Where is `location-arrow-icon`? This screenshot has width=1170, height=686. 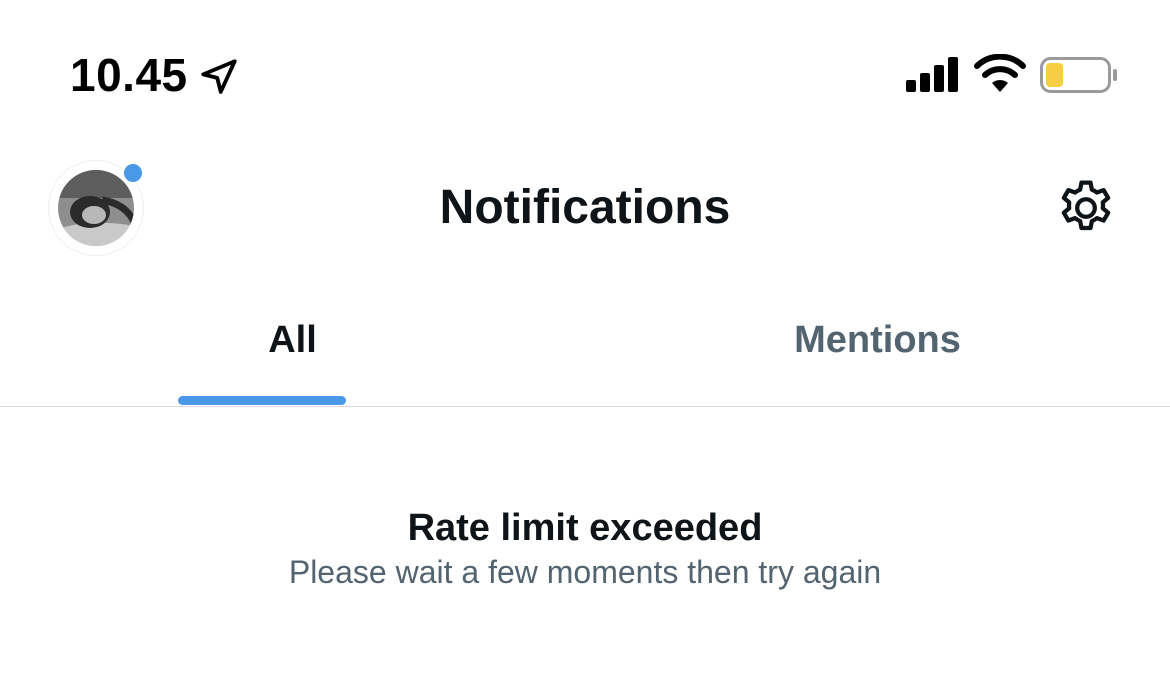
location-arrow-icon is located at coordinates (219, 76).